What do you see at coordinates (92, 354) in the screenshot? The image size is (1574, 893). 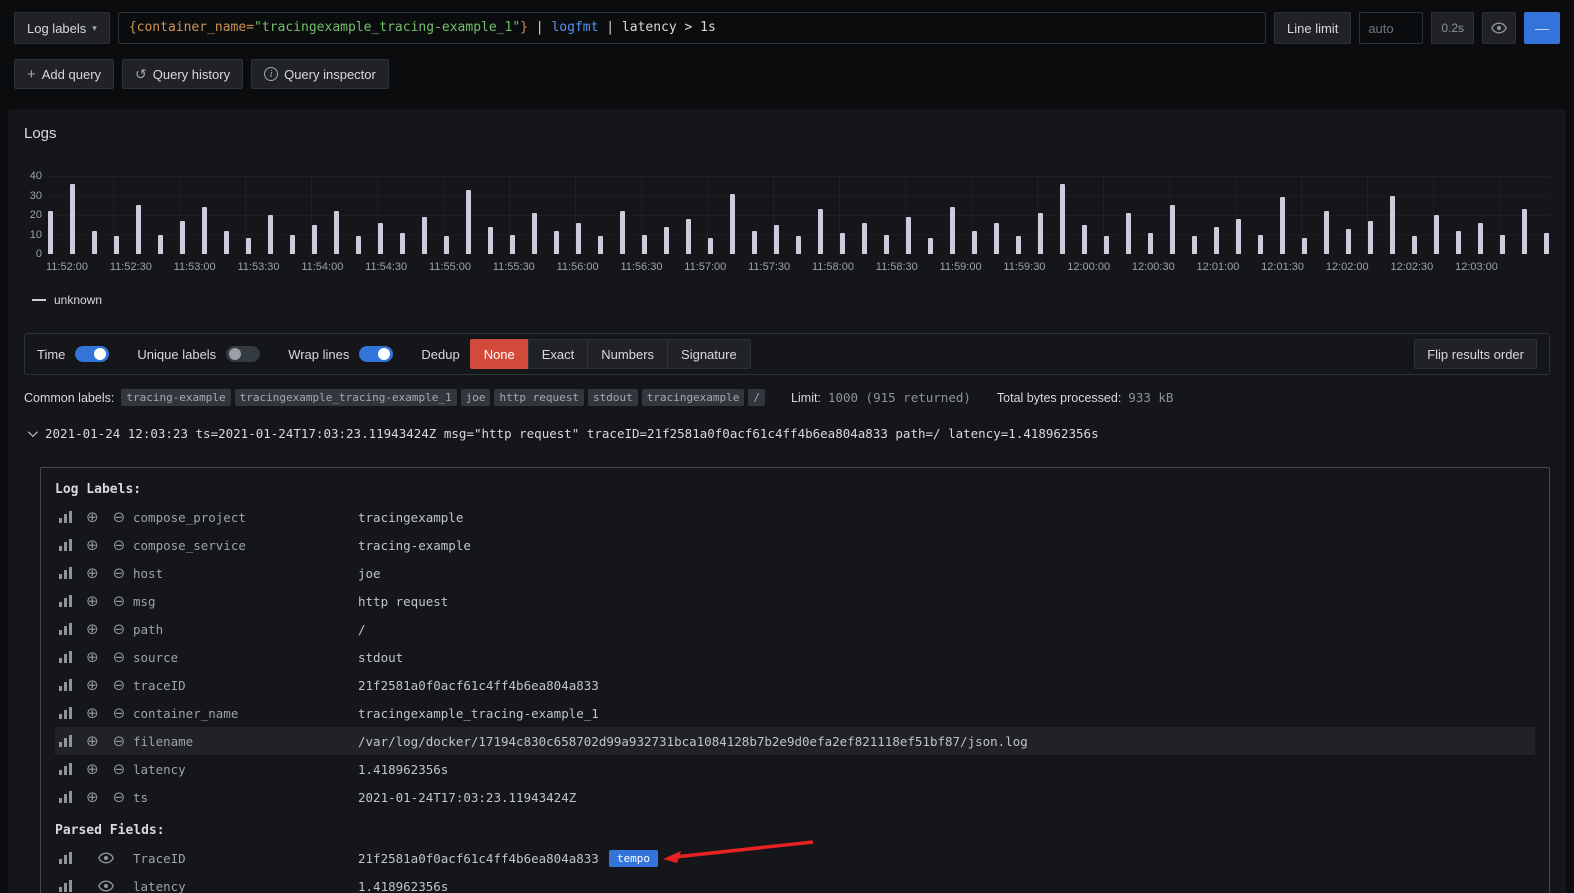 I see `toggle-time` at bounding box center [92, 354].